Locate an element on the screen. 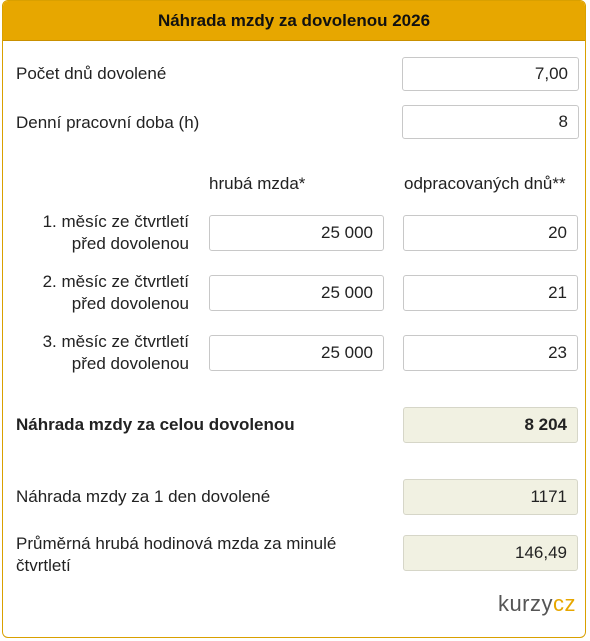 This screenshot has width=590, height=641. month-1-label-line2: před dovolenou is located at coordinates (130, 243).